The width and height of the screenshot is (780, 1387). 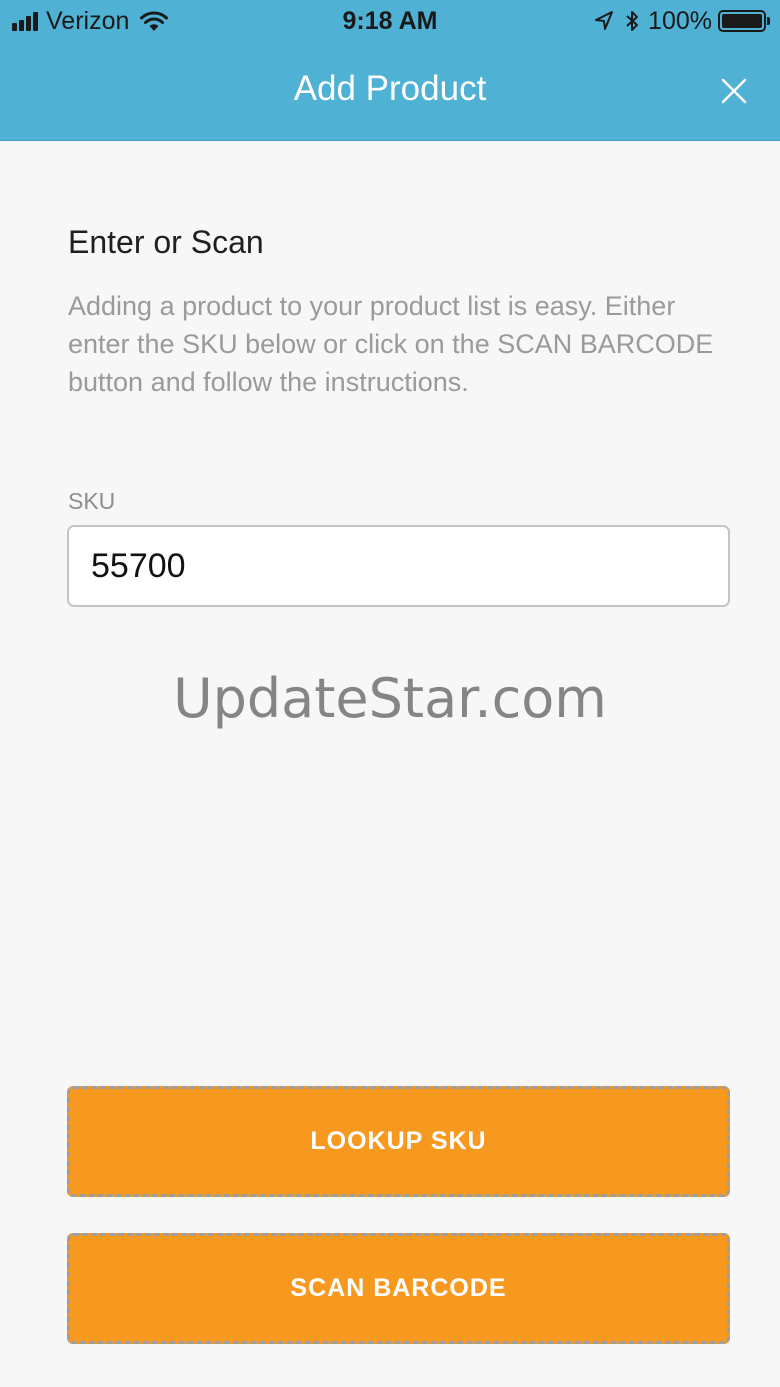 I want to click on battery-icon, so click(x=744, y=21).